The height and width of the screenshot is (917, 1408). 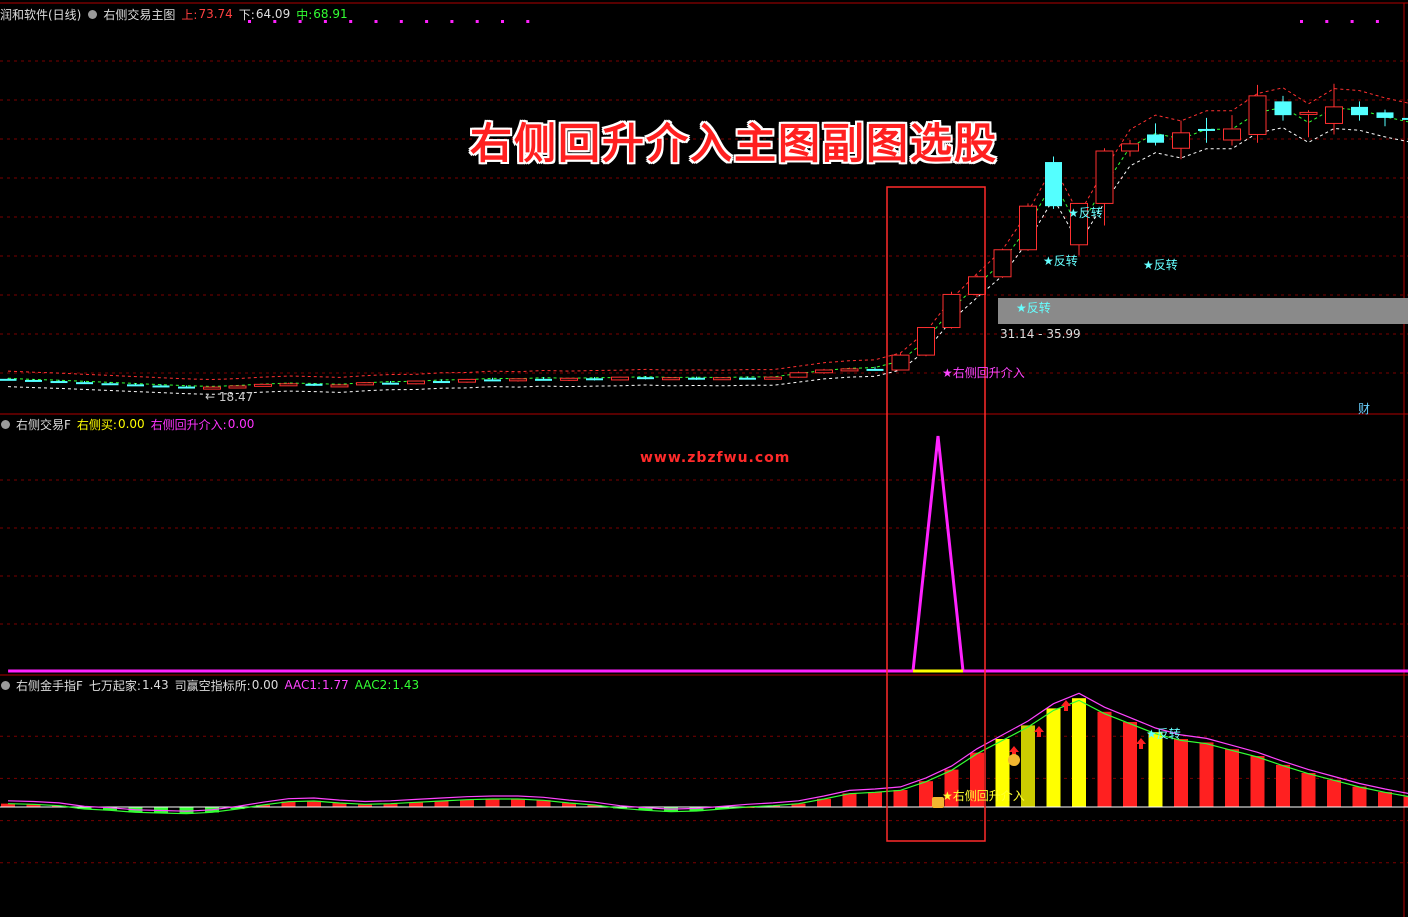 I want to click on price-range-label: 31.14 - 35.99, so click(x=1040, y=334).